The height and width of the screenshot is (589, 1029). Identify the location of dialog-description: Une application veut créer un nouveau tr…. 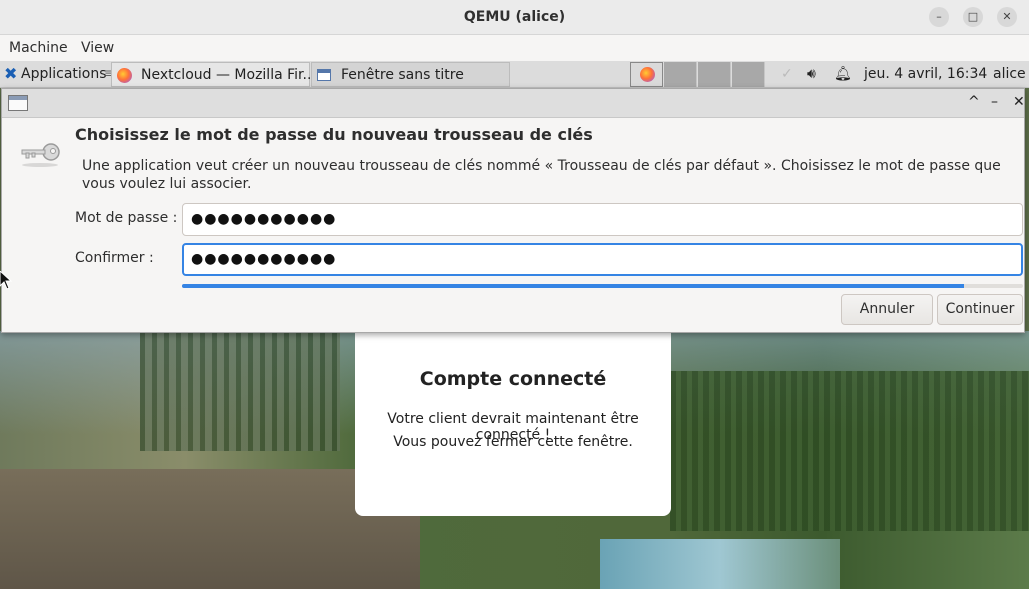
(541, 175).